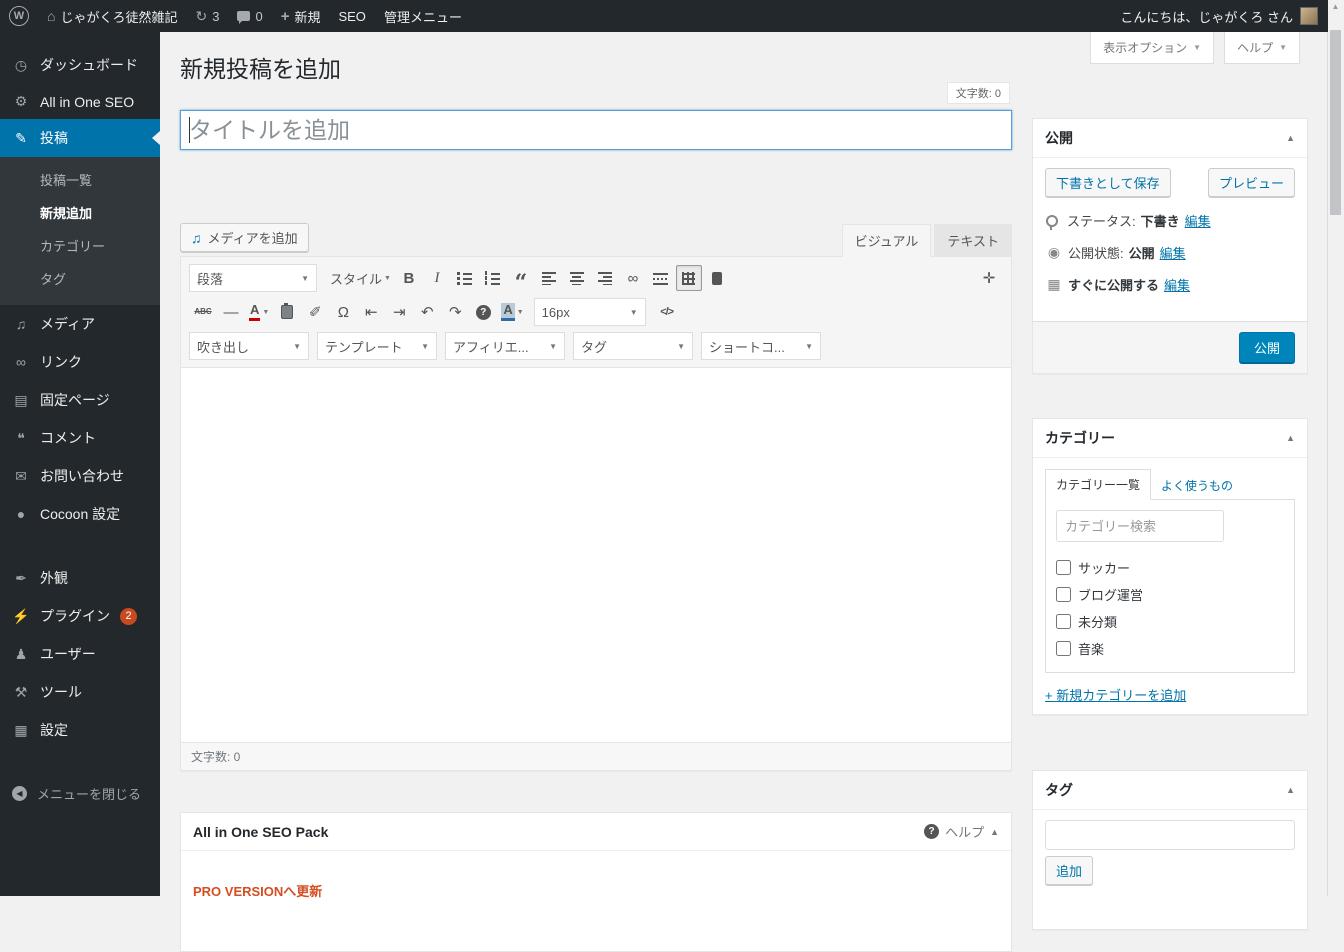 This screenshot has height=952, width=1344. What do you see at coordinates (80, 65) in the screenshot?
I see `sidebar-item-0: ◷ ダッシュボード` at bounding box center [80, 65].